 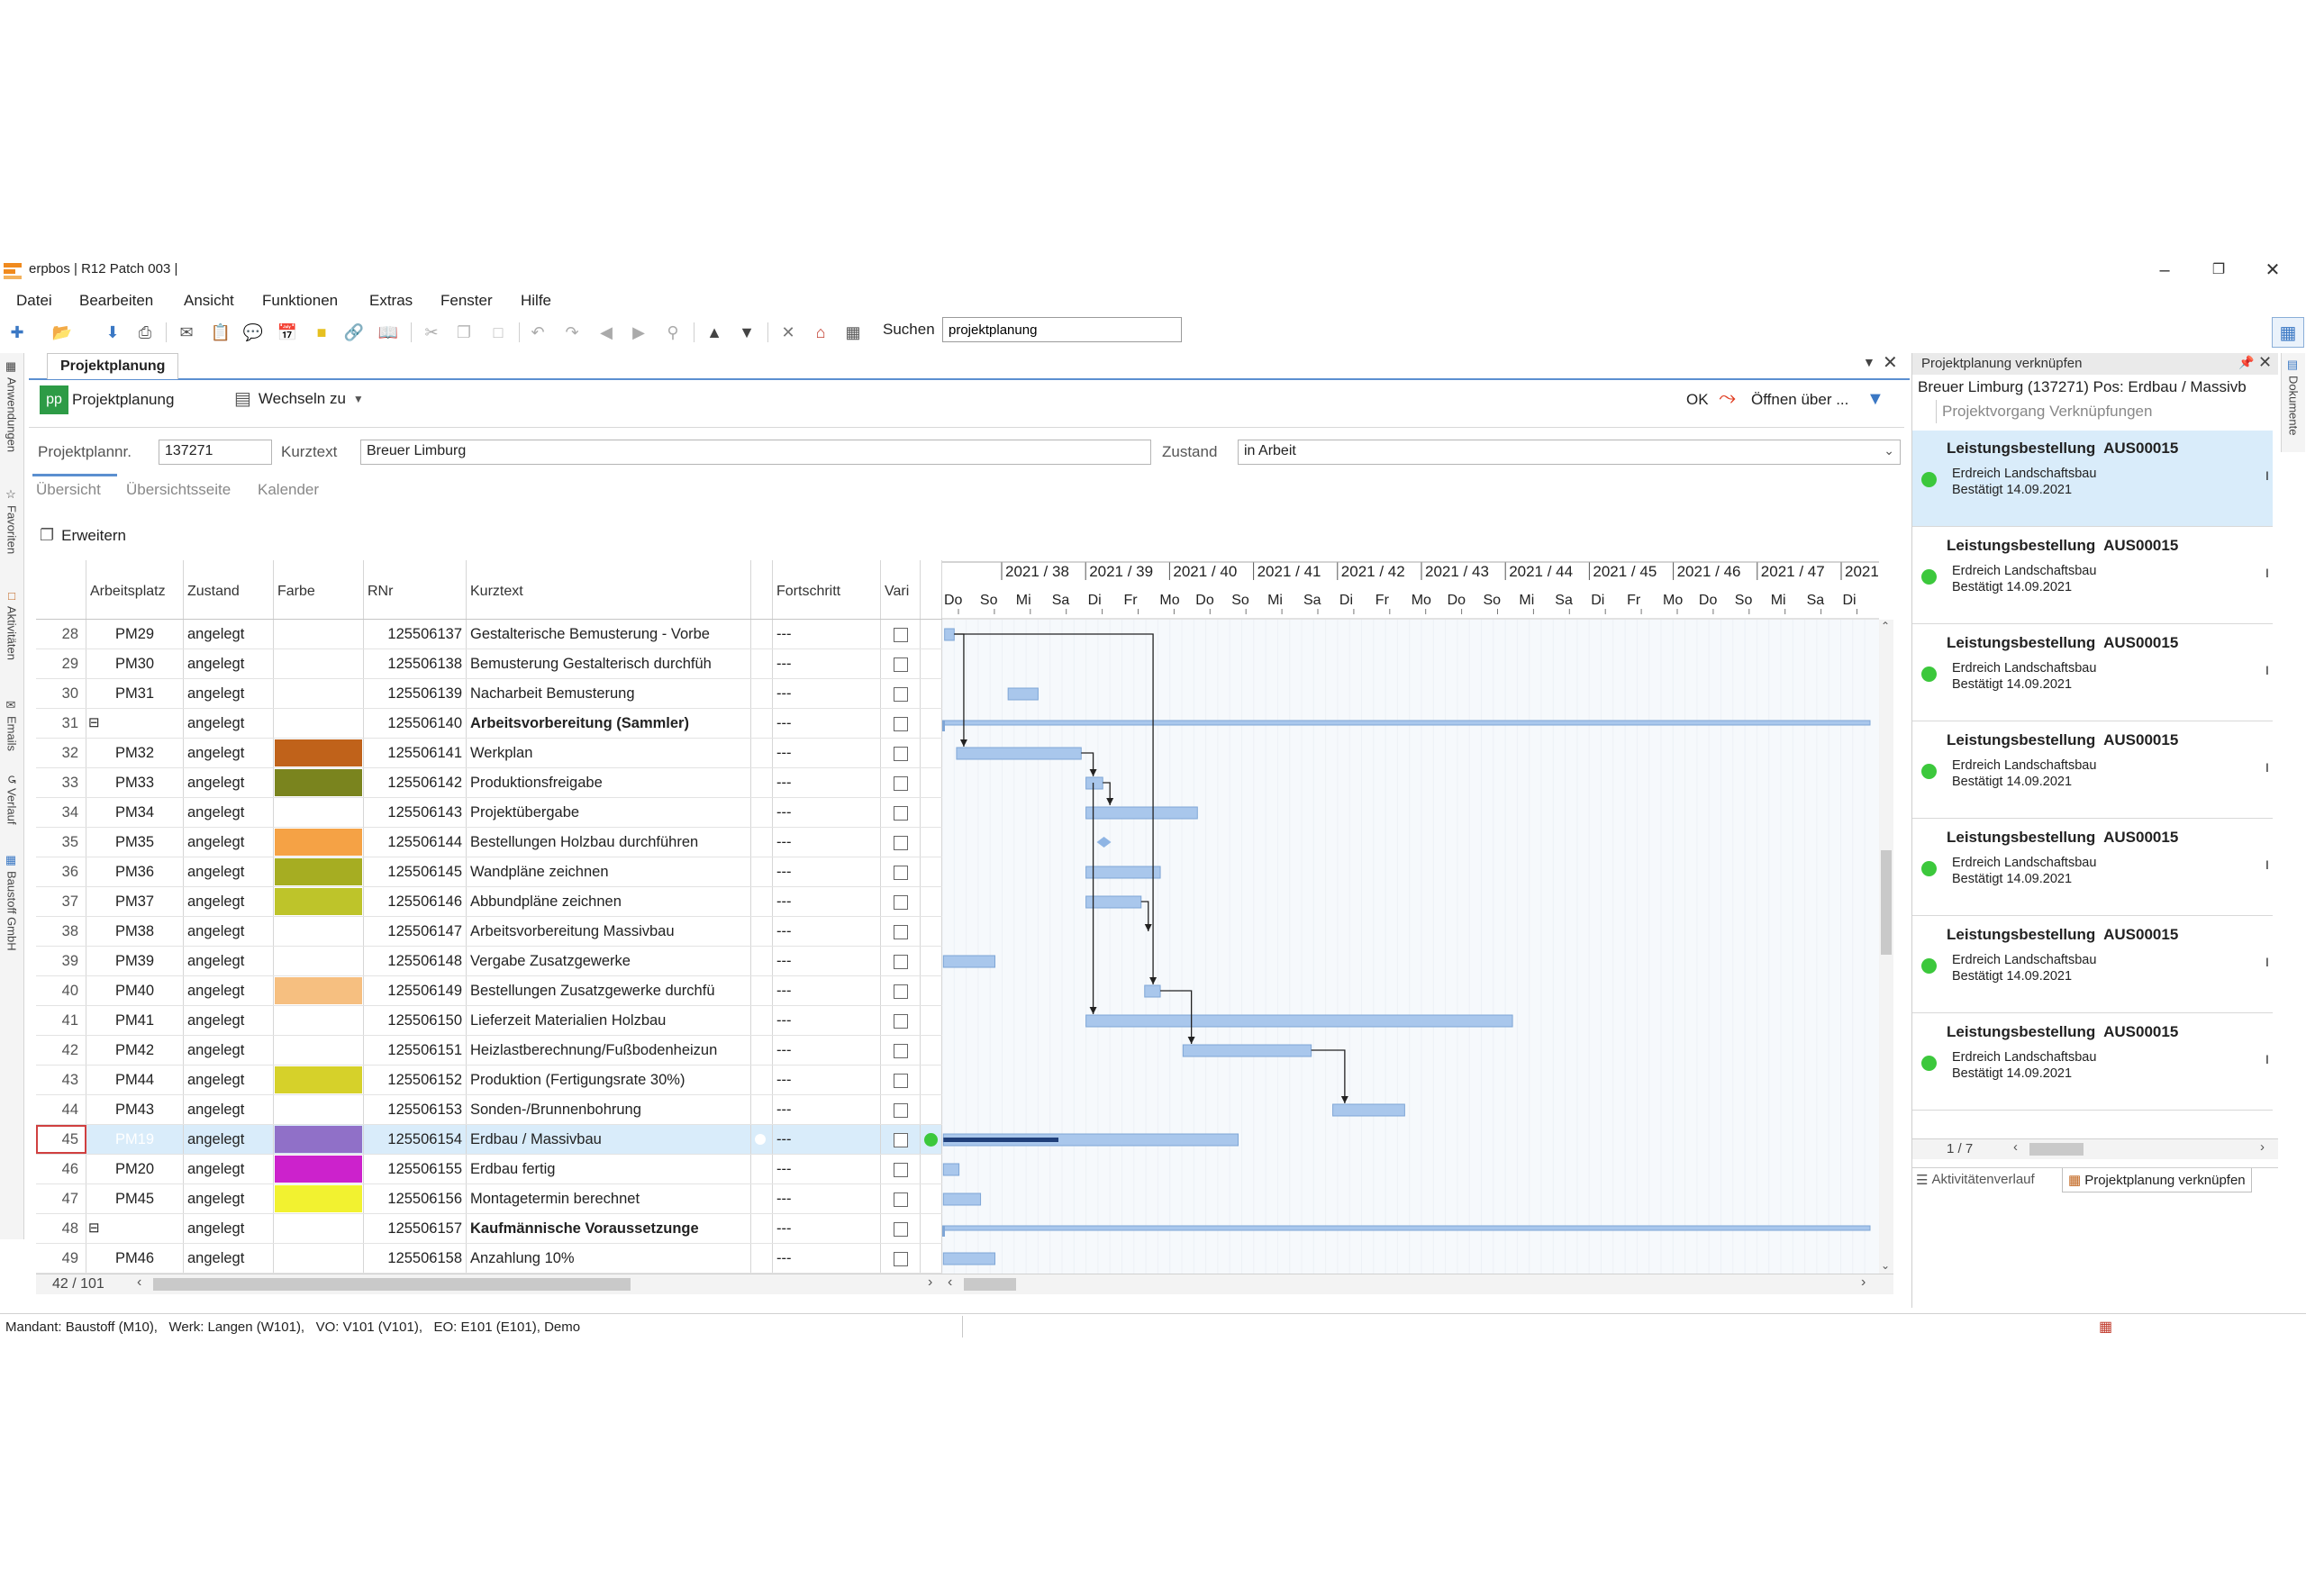 What do you see at coordinates (2288, 333) in the screenshot?
I see `layout-switch-icon: ▦` at bounding box center [2288, 333].